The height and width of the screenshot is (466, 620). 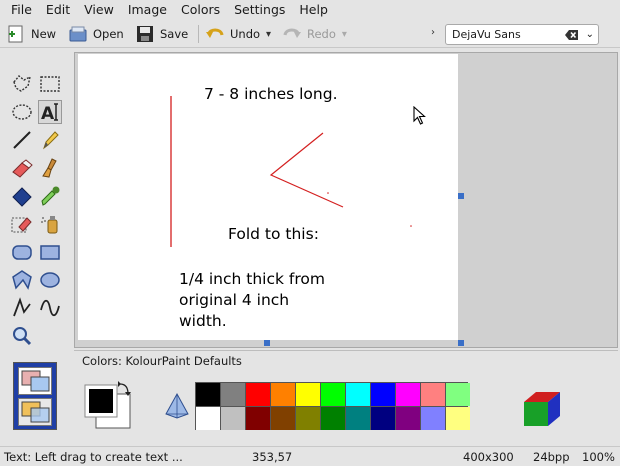 I want to click on opaque-selection-icon, so click(x=35, y=381).